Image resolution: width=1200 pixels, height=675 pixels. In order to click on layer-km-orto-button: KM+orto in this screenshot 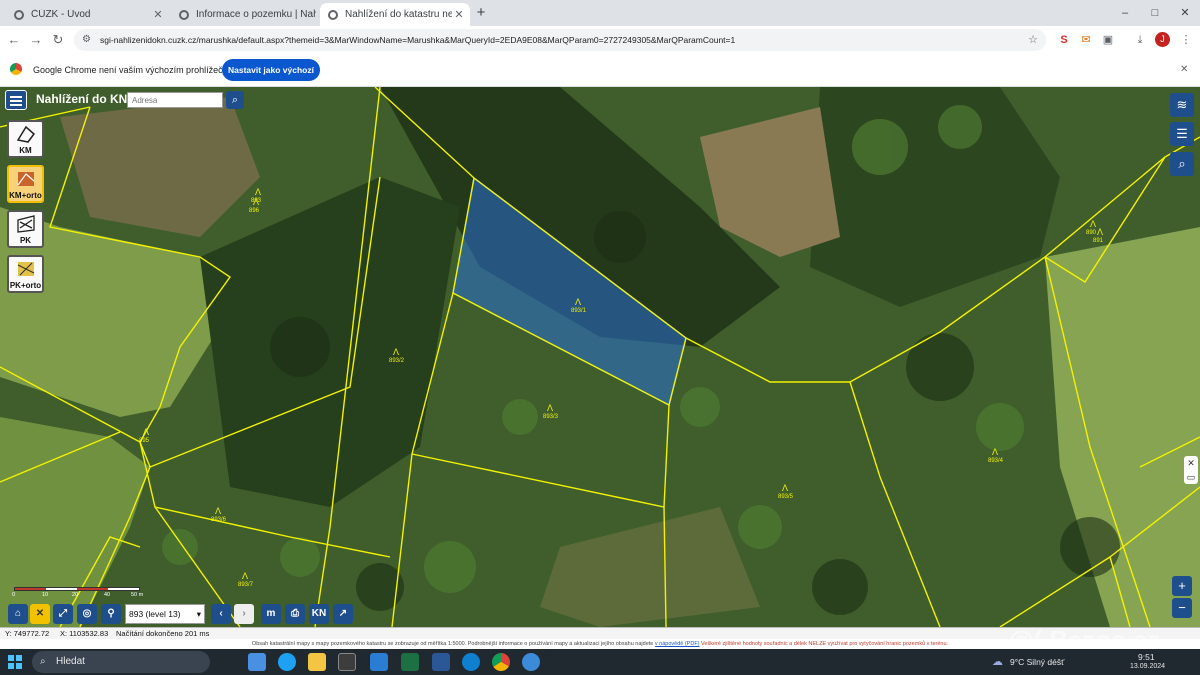, I will do `click(25, 184)`.